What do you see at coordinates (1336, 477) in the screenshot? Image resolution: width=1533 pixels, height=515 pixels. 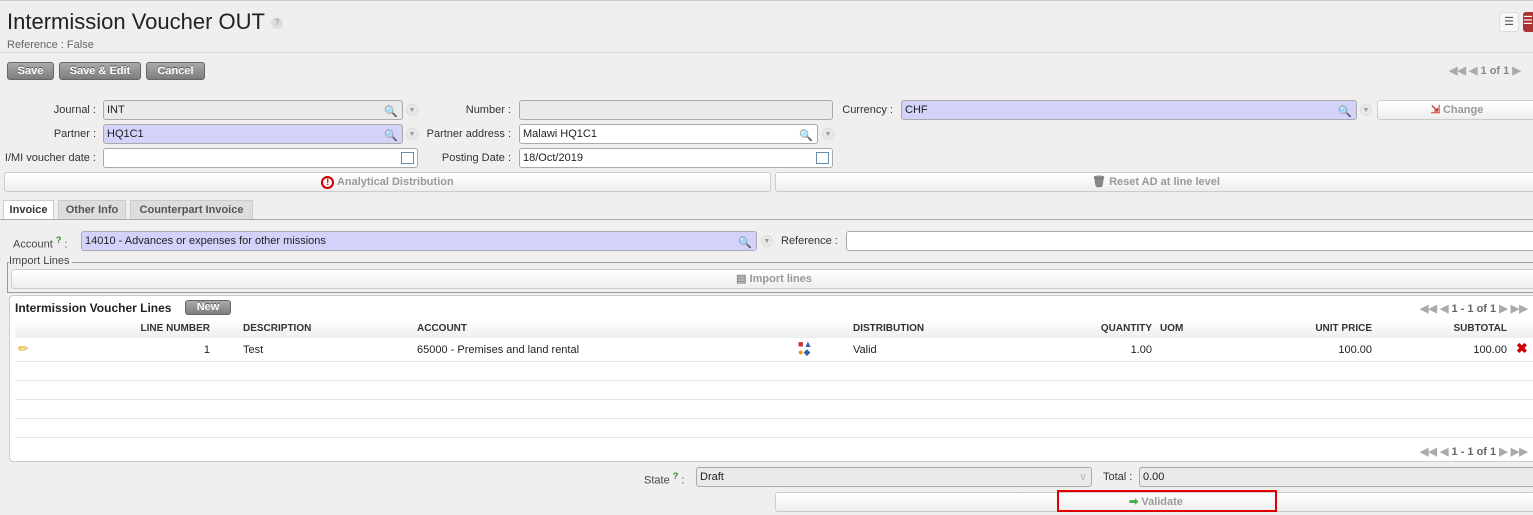 I see `total-input: 0.00` at bounding box center [1336, 477].